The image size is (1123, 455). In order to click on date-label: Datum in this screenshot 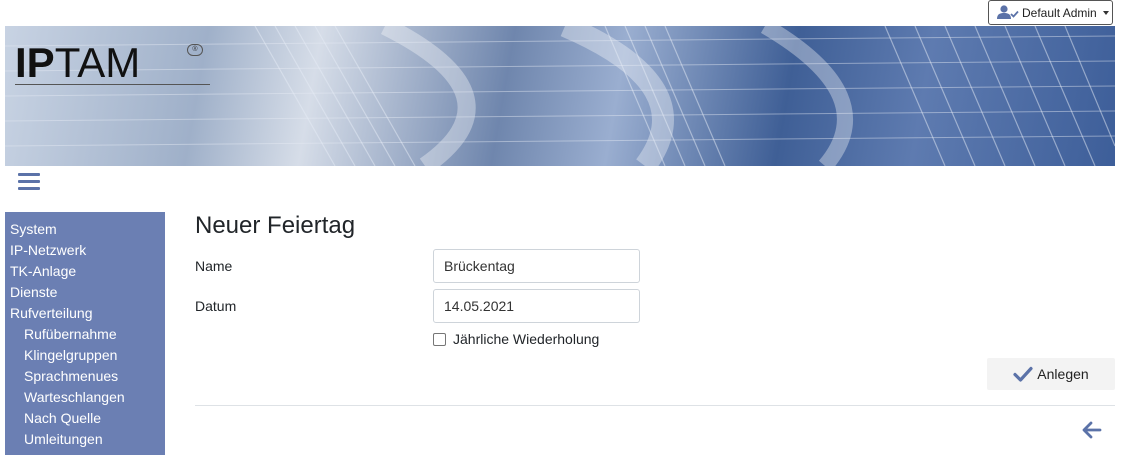, I will do `click(216, 306)`.